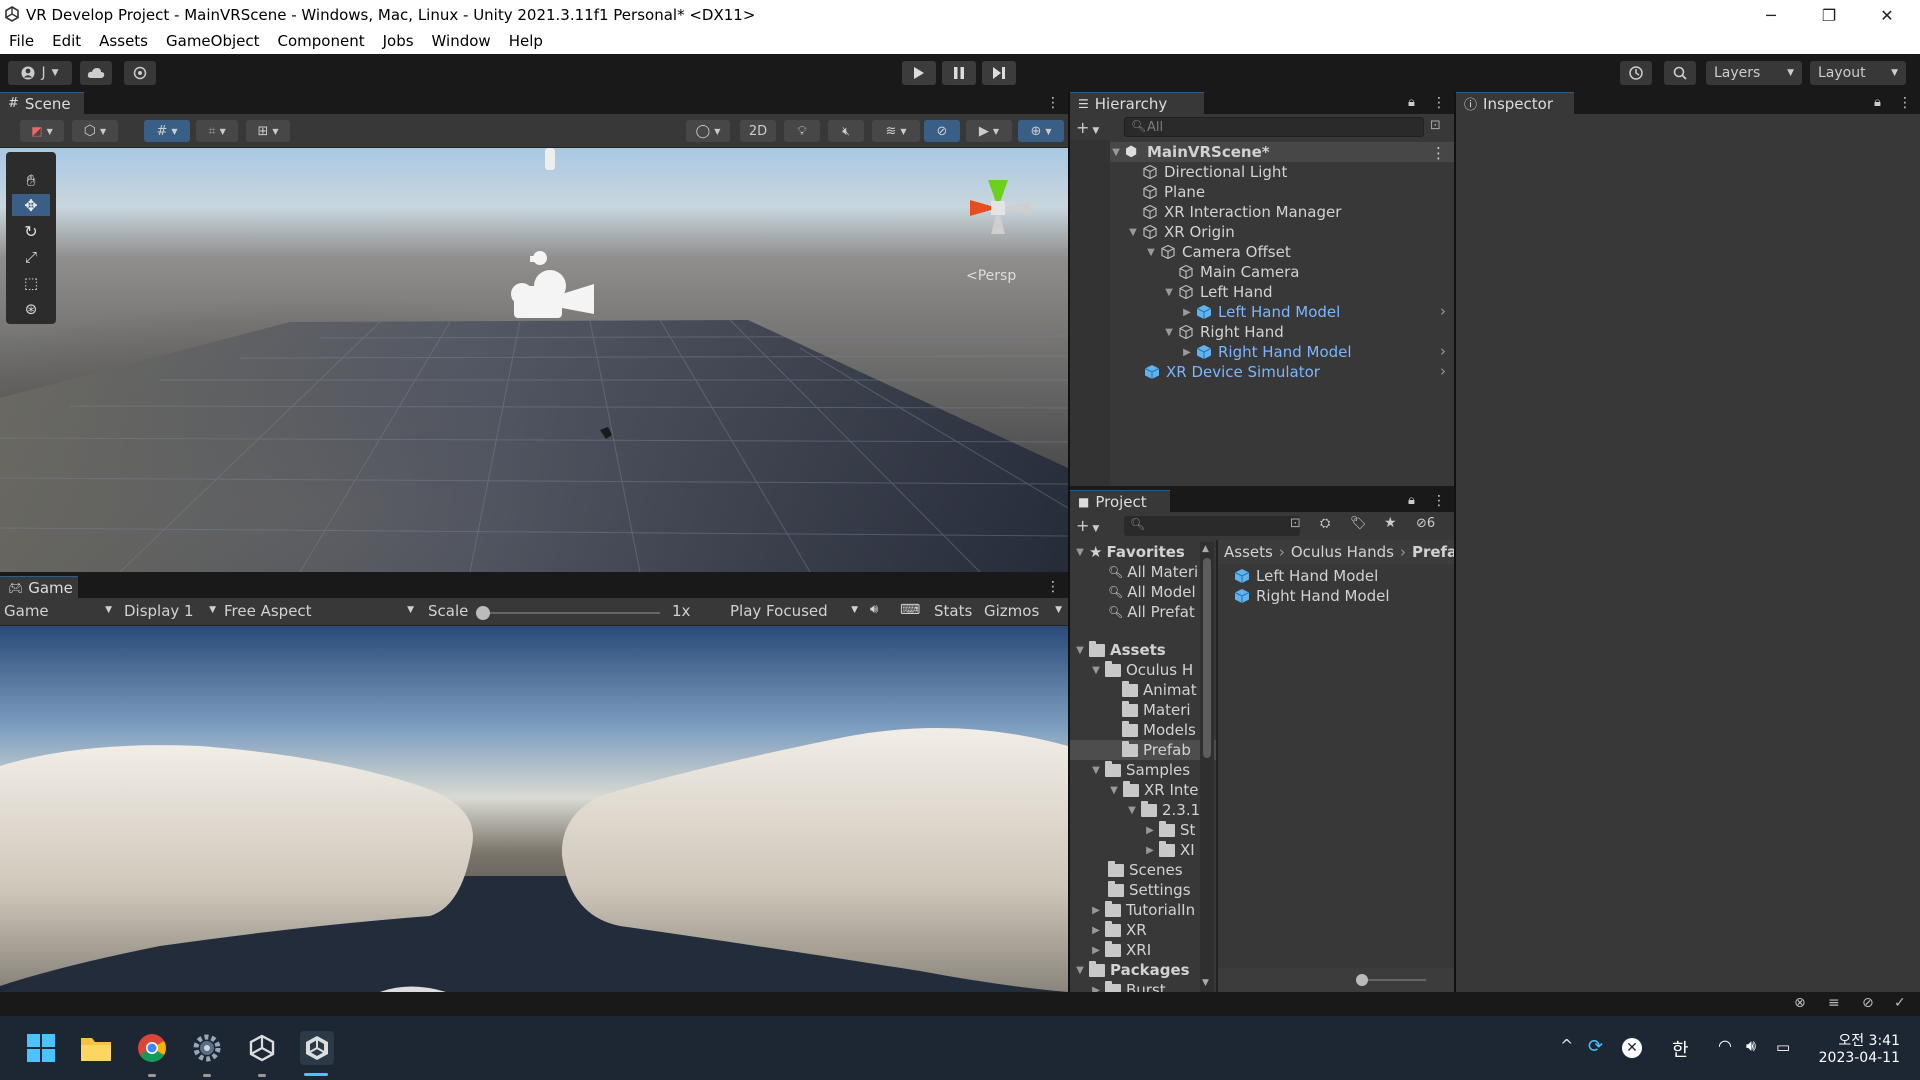  I want to click on collab-button, so click(140, 73).